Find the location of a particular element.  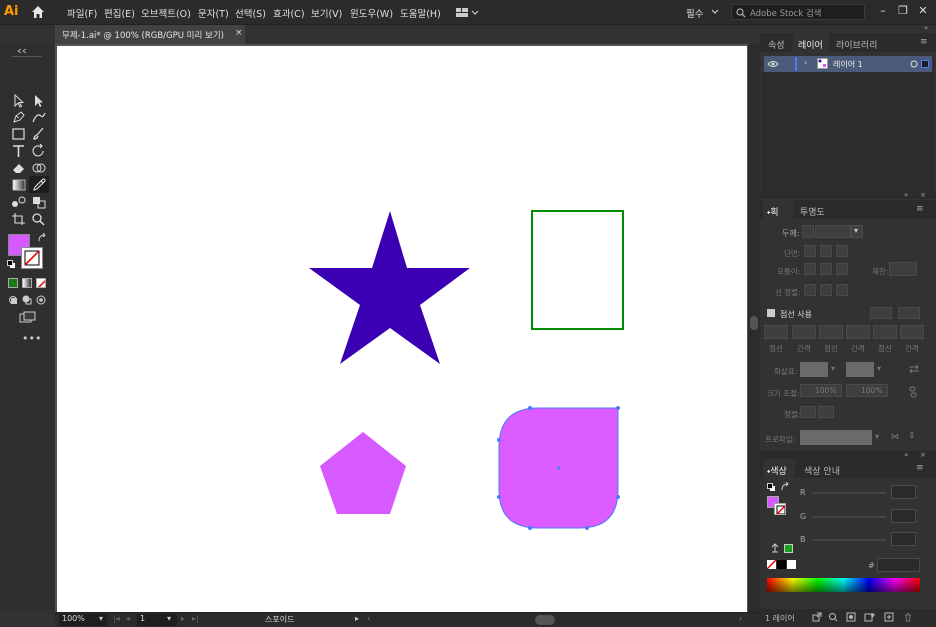

collapse-toolbar-icon is located at coordinates (28, 51).